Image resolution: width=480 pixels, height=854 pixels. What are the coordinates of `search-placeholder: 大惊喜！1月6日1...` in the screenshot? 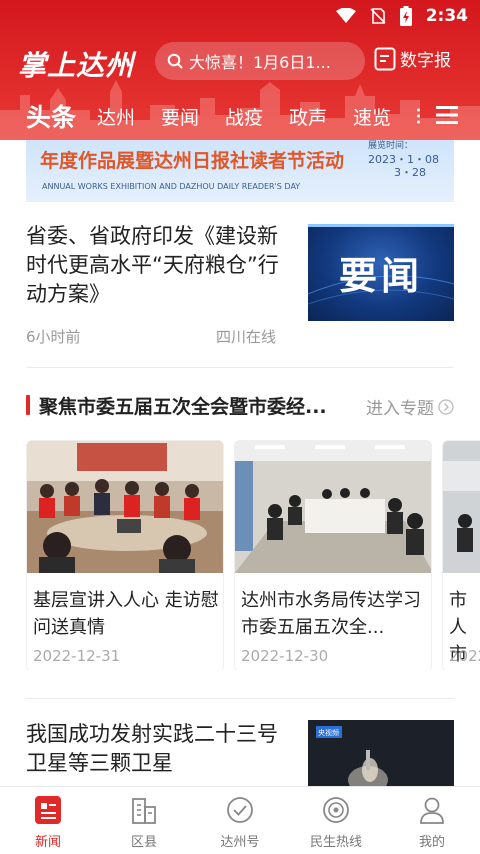 It's located at (260, 62).